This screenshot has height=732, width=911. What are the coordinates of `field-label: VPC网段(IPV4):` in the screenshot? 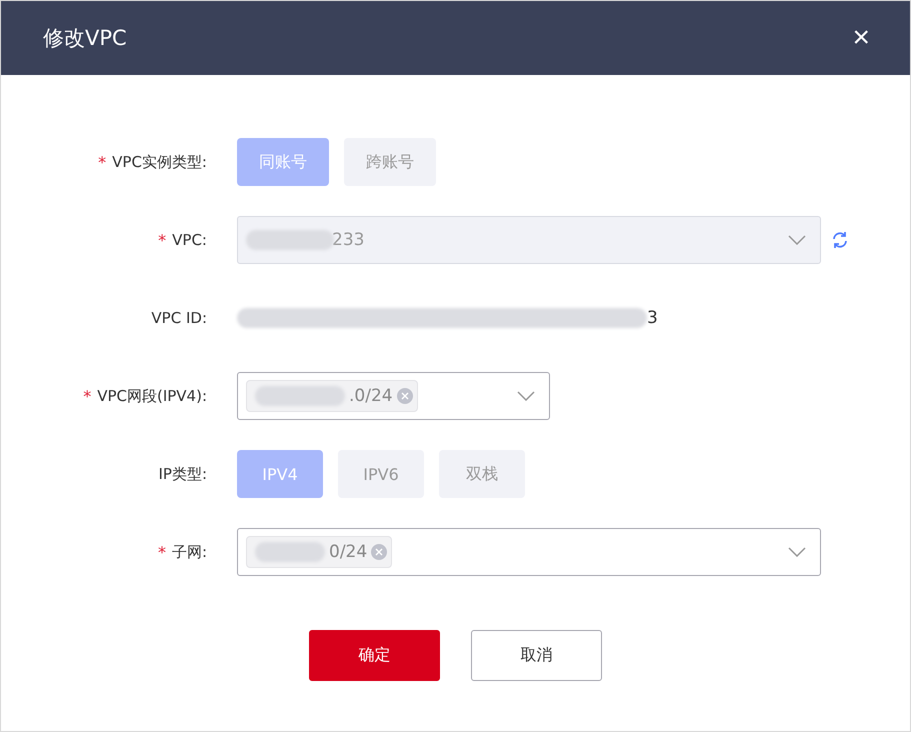 It's located at (152, 396).